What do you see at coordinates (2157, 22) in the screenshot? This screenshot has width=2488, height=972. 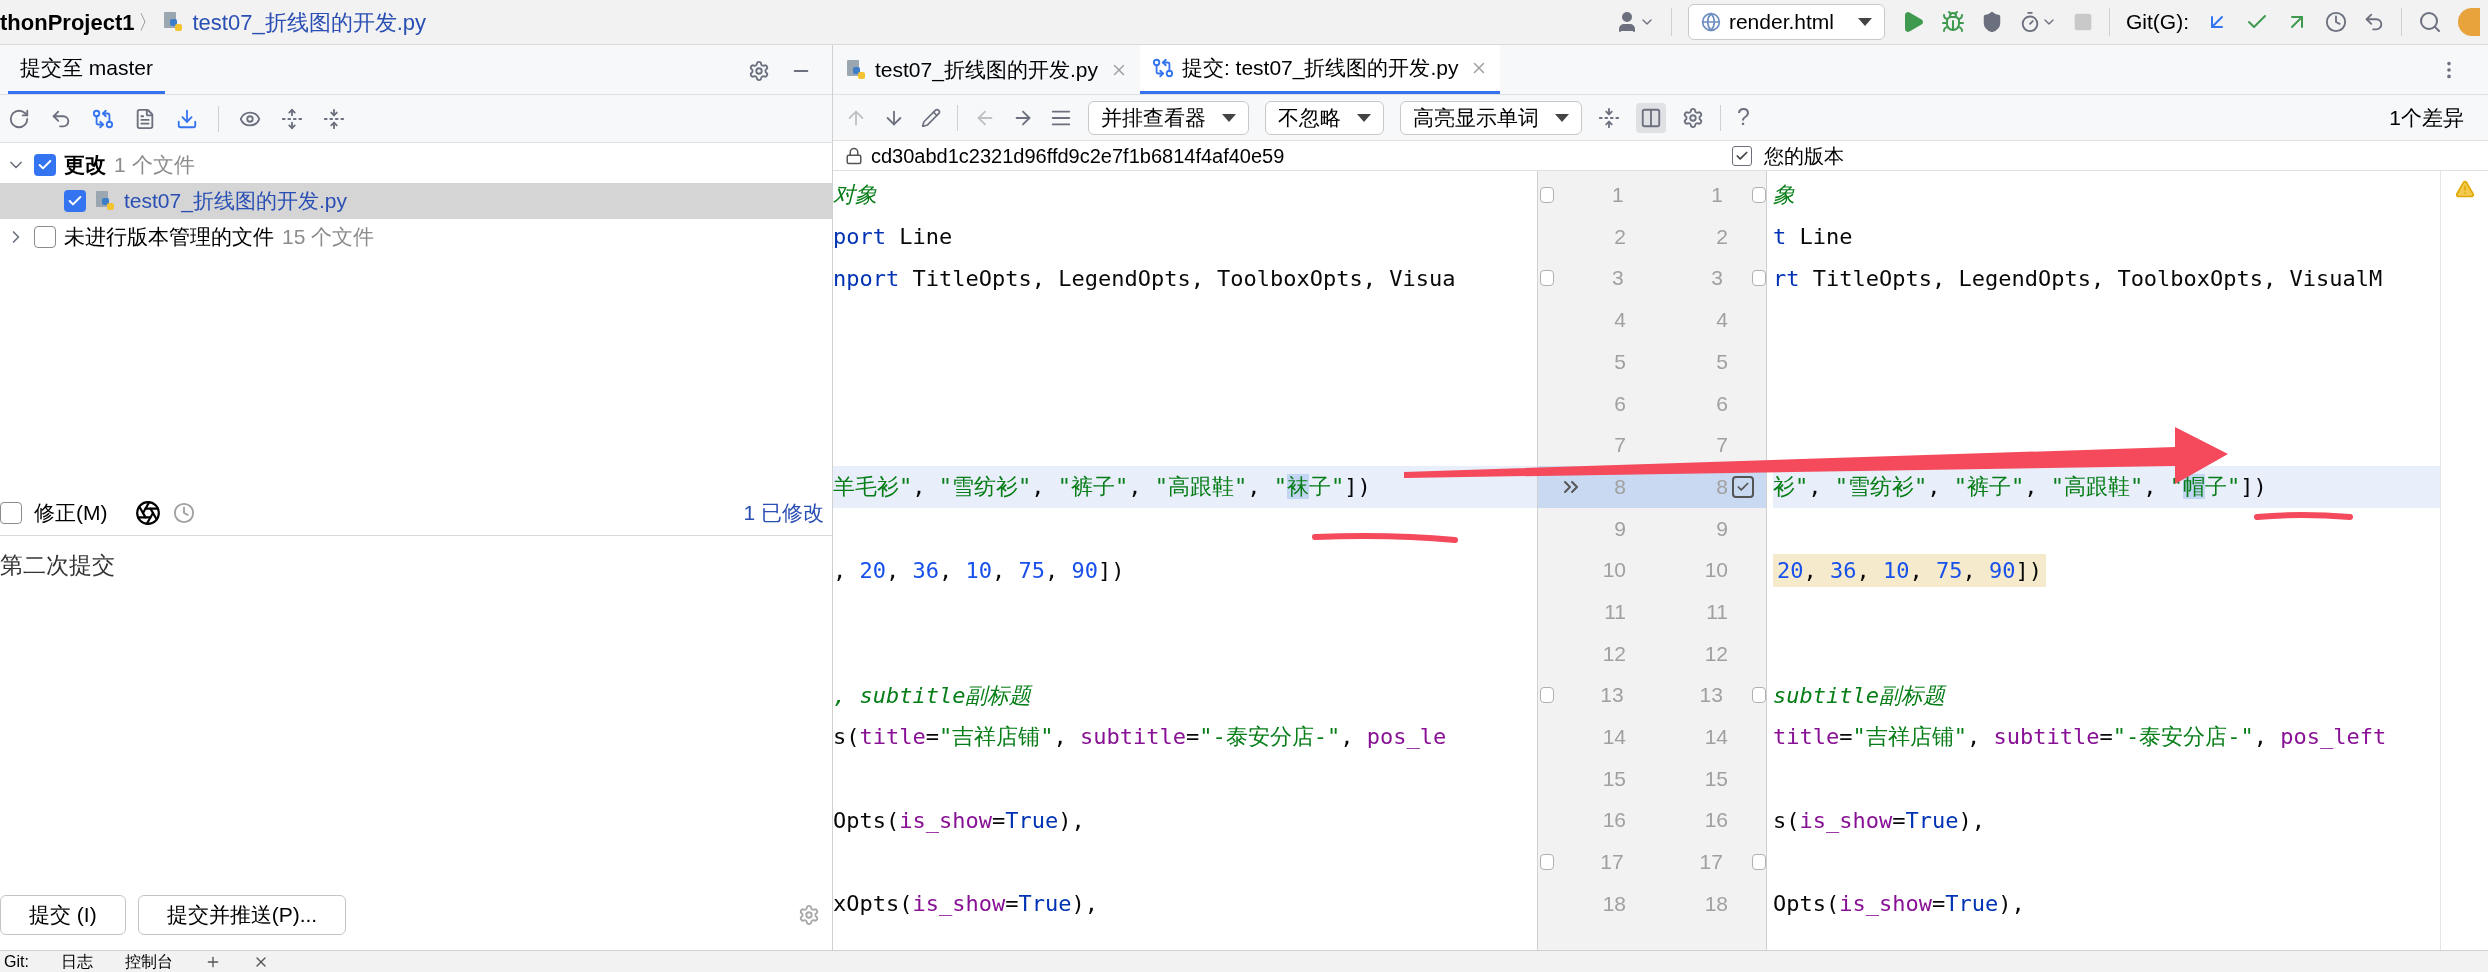 I see `git-label: Git(G):` at bounding box center [2157, 22].